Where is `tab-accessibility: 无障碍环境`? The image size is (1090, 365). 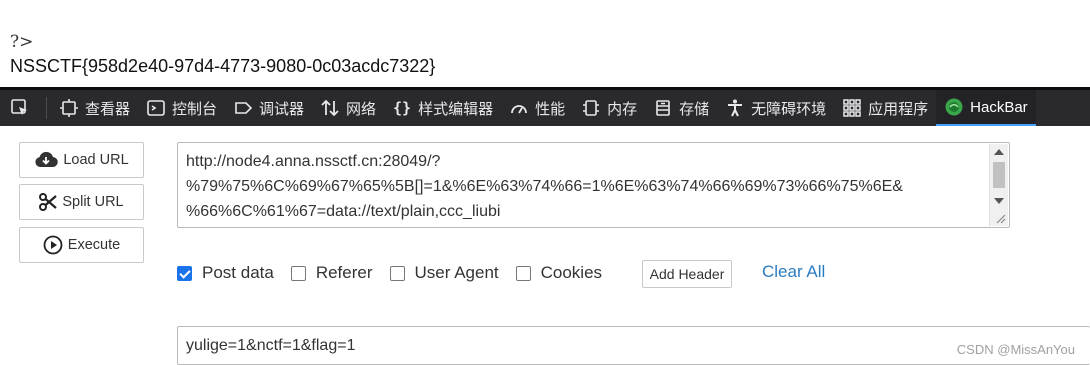
tab-accessibility: 无障碍环境 is located at coordinates (775, 108).